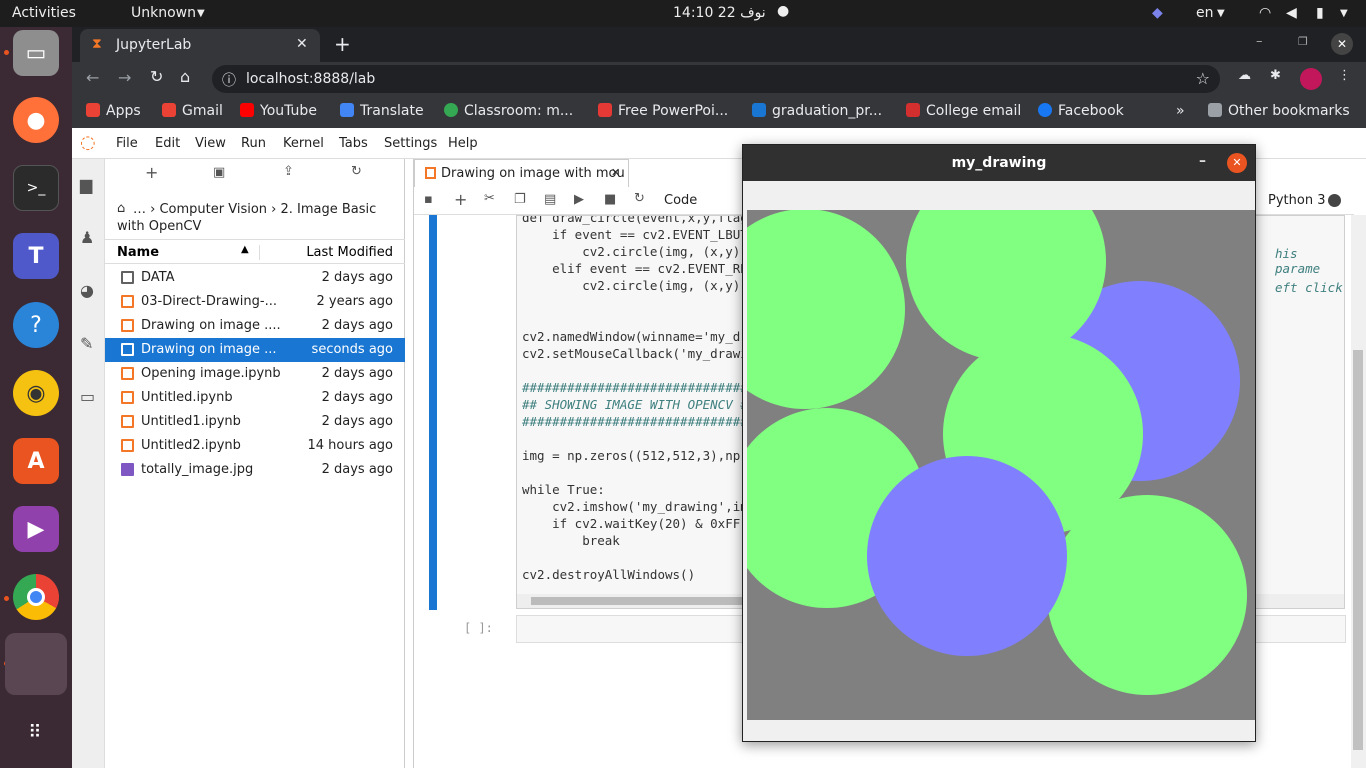  What do you see at coordinates (219, 172) in the screenshot?
I see `new-folder-icon: ▣` at bounding box center [219, 172].